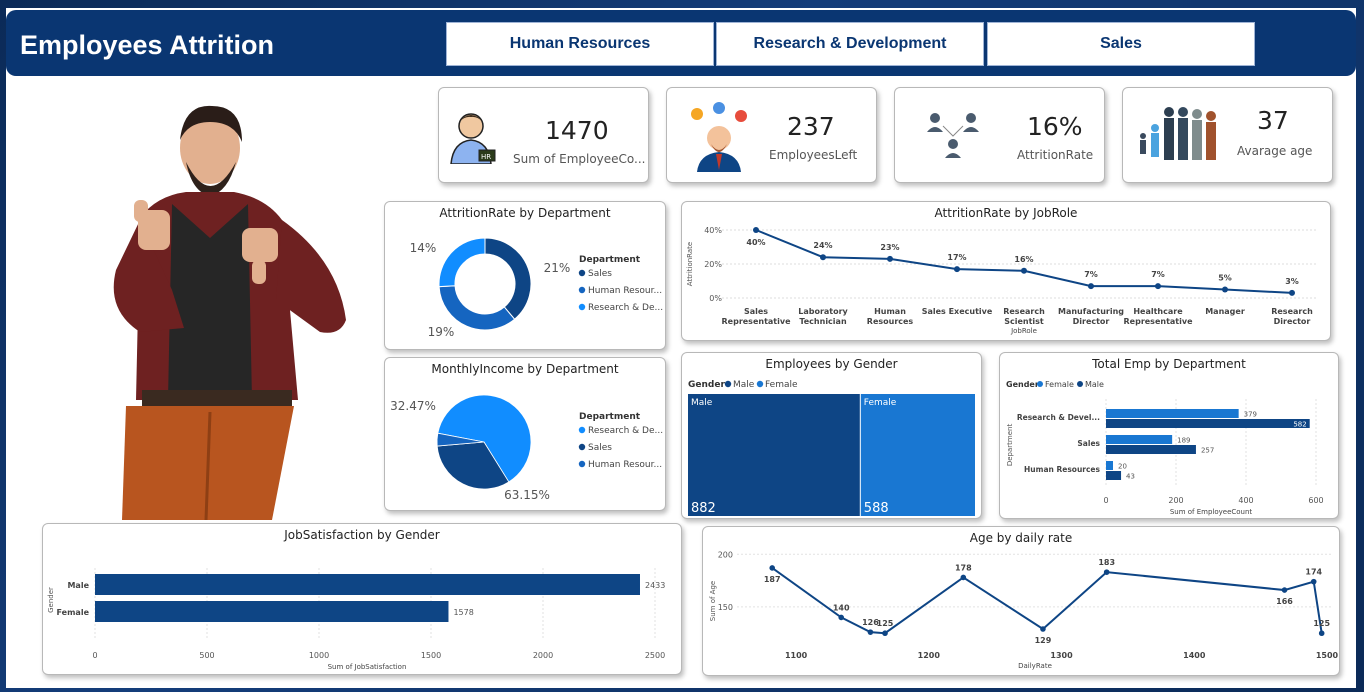  What do you see at coordinates (1194, 655) in the screenshot?
I see `x-tick-label: 1400` at bounding box center [1194, 655].